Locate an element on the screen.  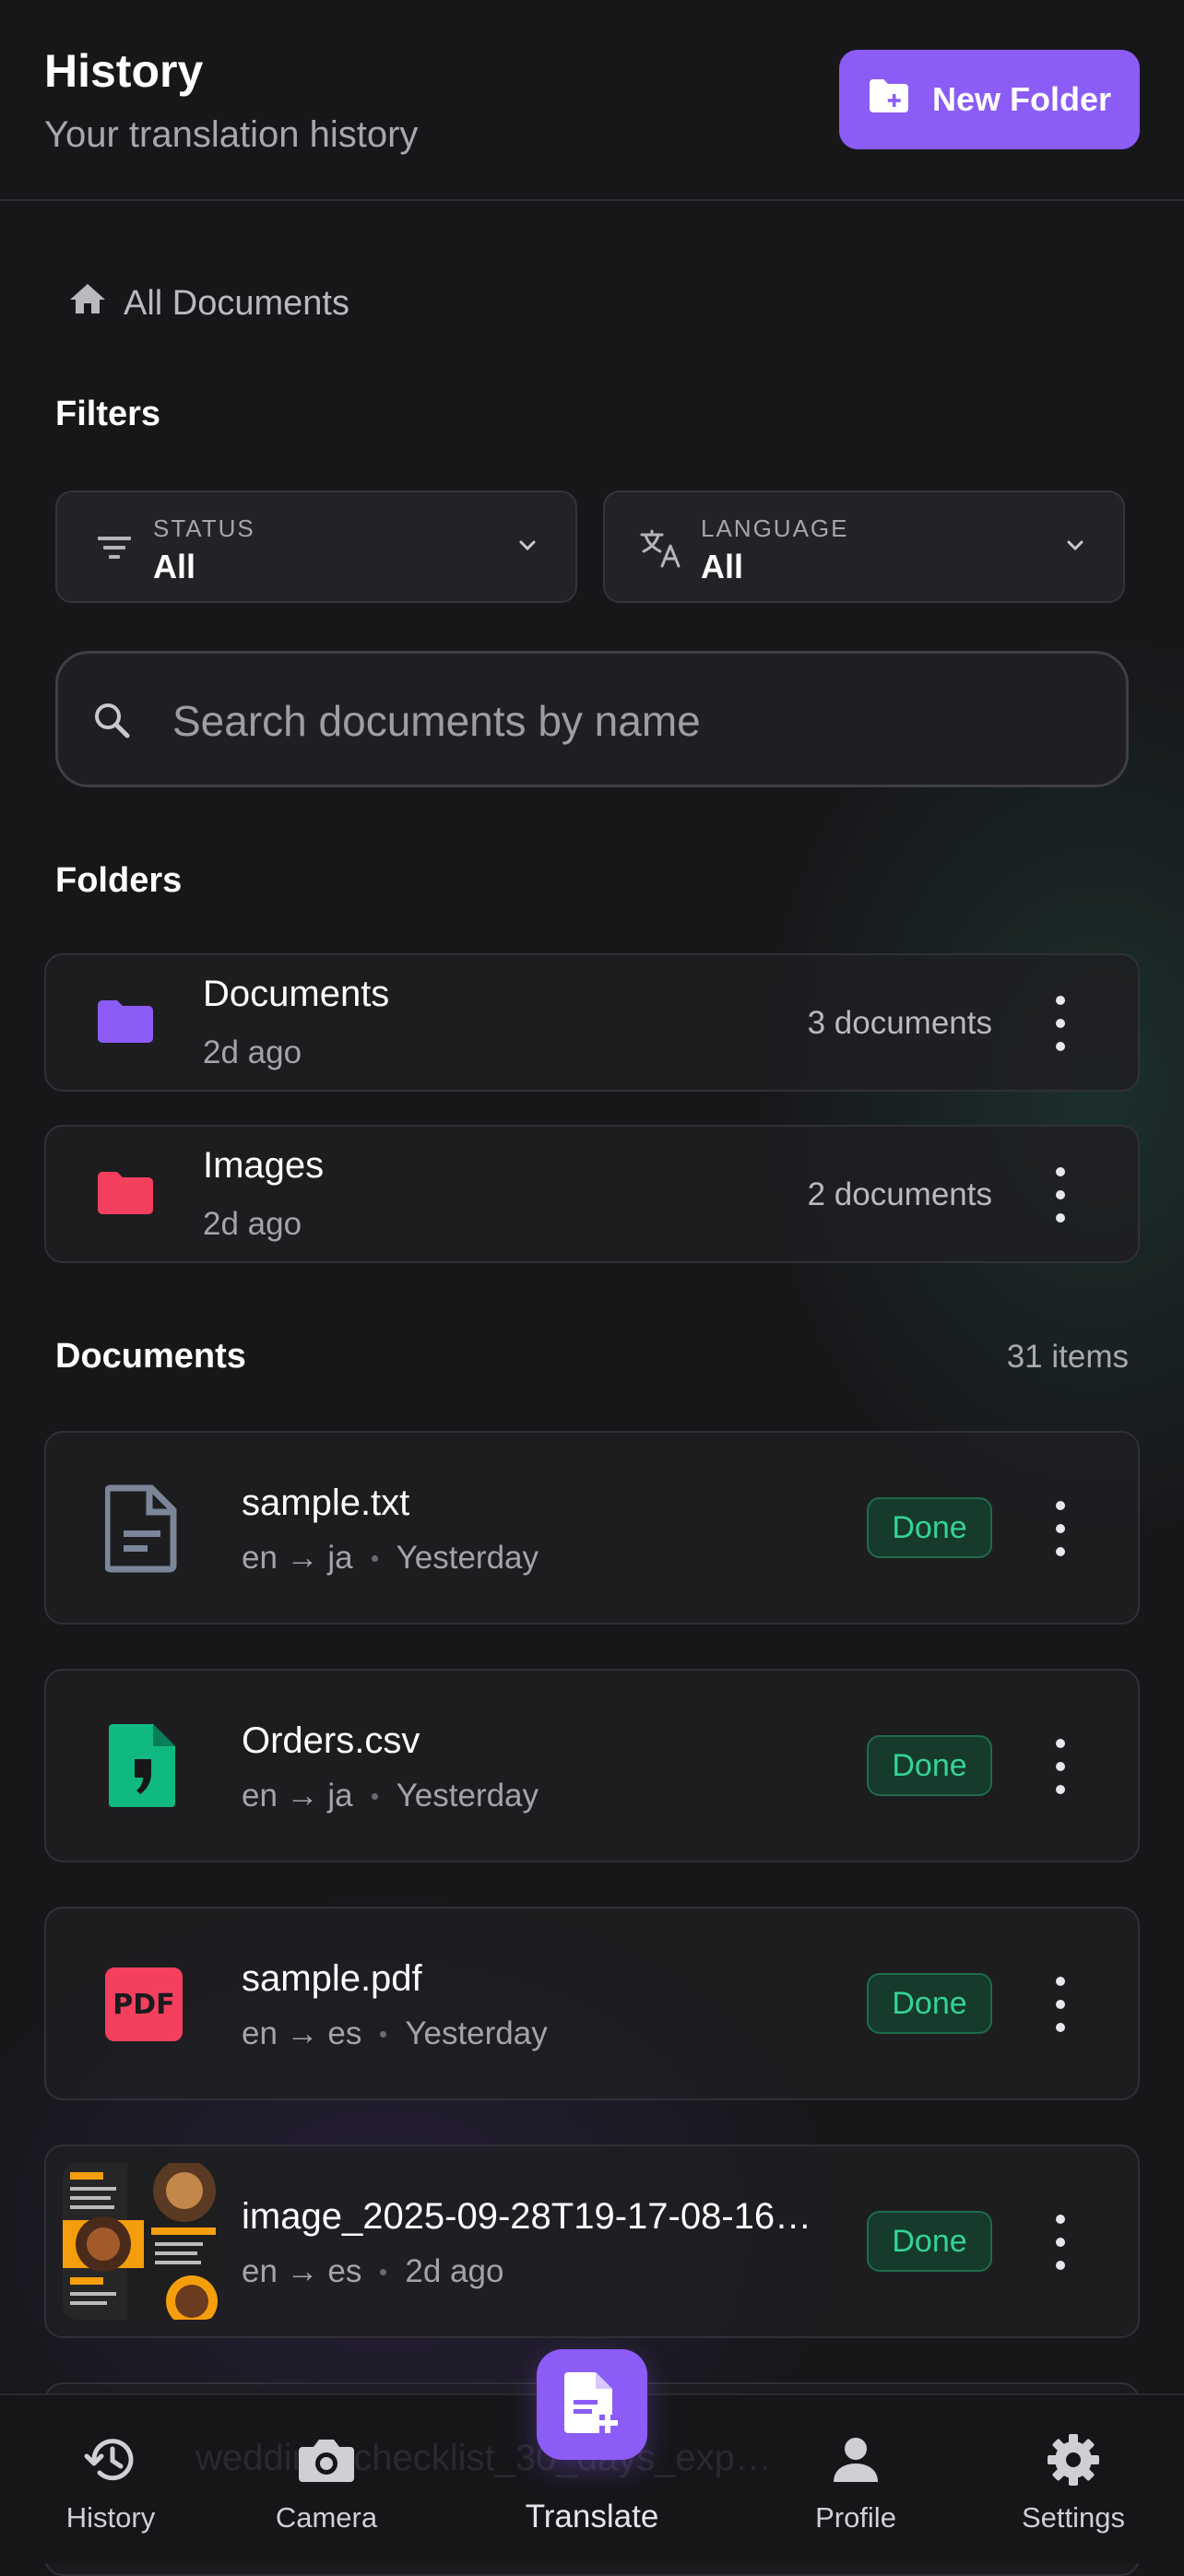
tab-settings: Settings is located at coordinates (1073, 2483).